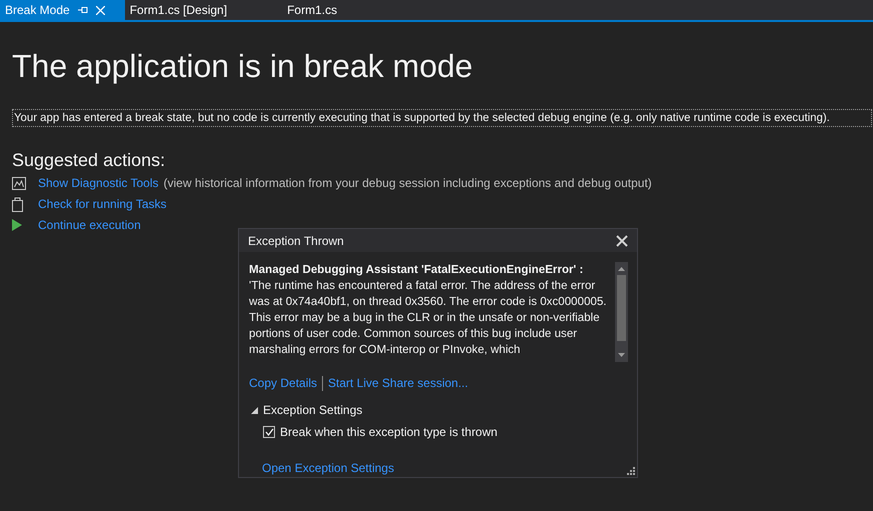 Image resolution: width=873 pixels, height=511 pixels. What do you see at coordinates (312, 410) in the screenshot?
I see `settings-title: Exception Settings` at bounding box center [312, 410].